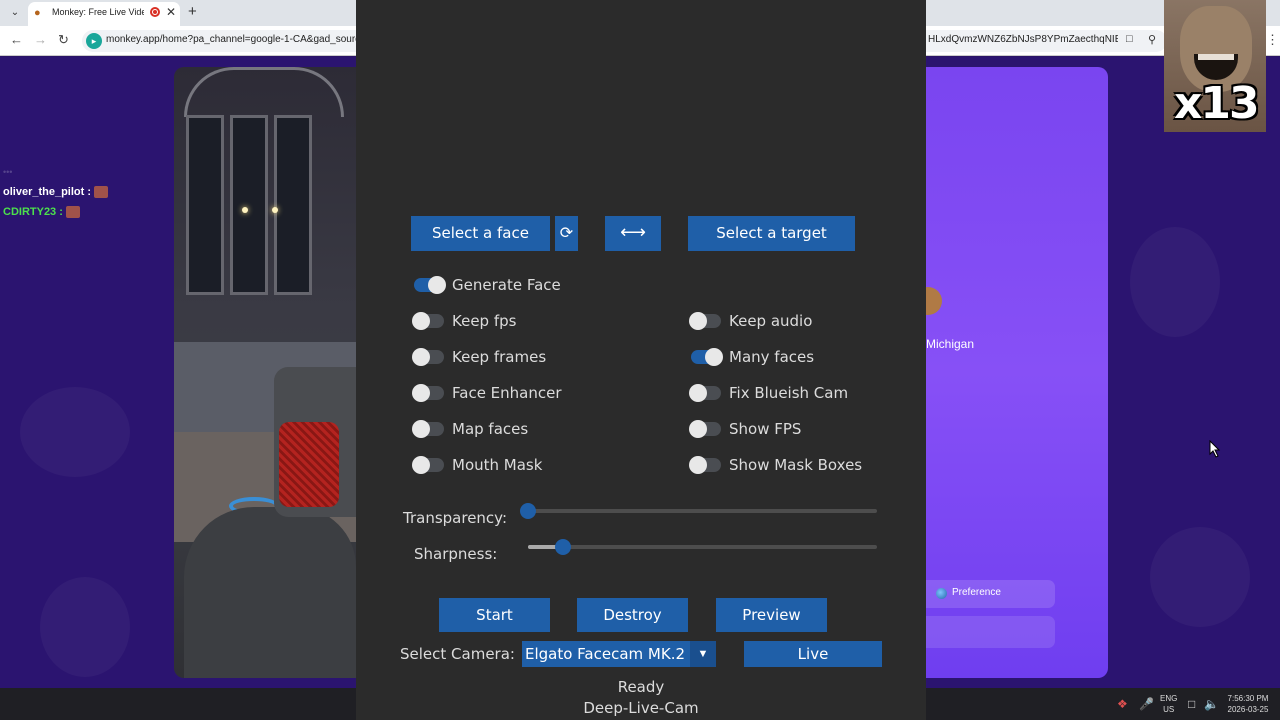 The width and height of the screenshot is (1280, 720). I want to click on toggle-label: Fix Blueish Cam, so click(789, 393).